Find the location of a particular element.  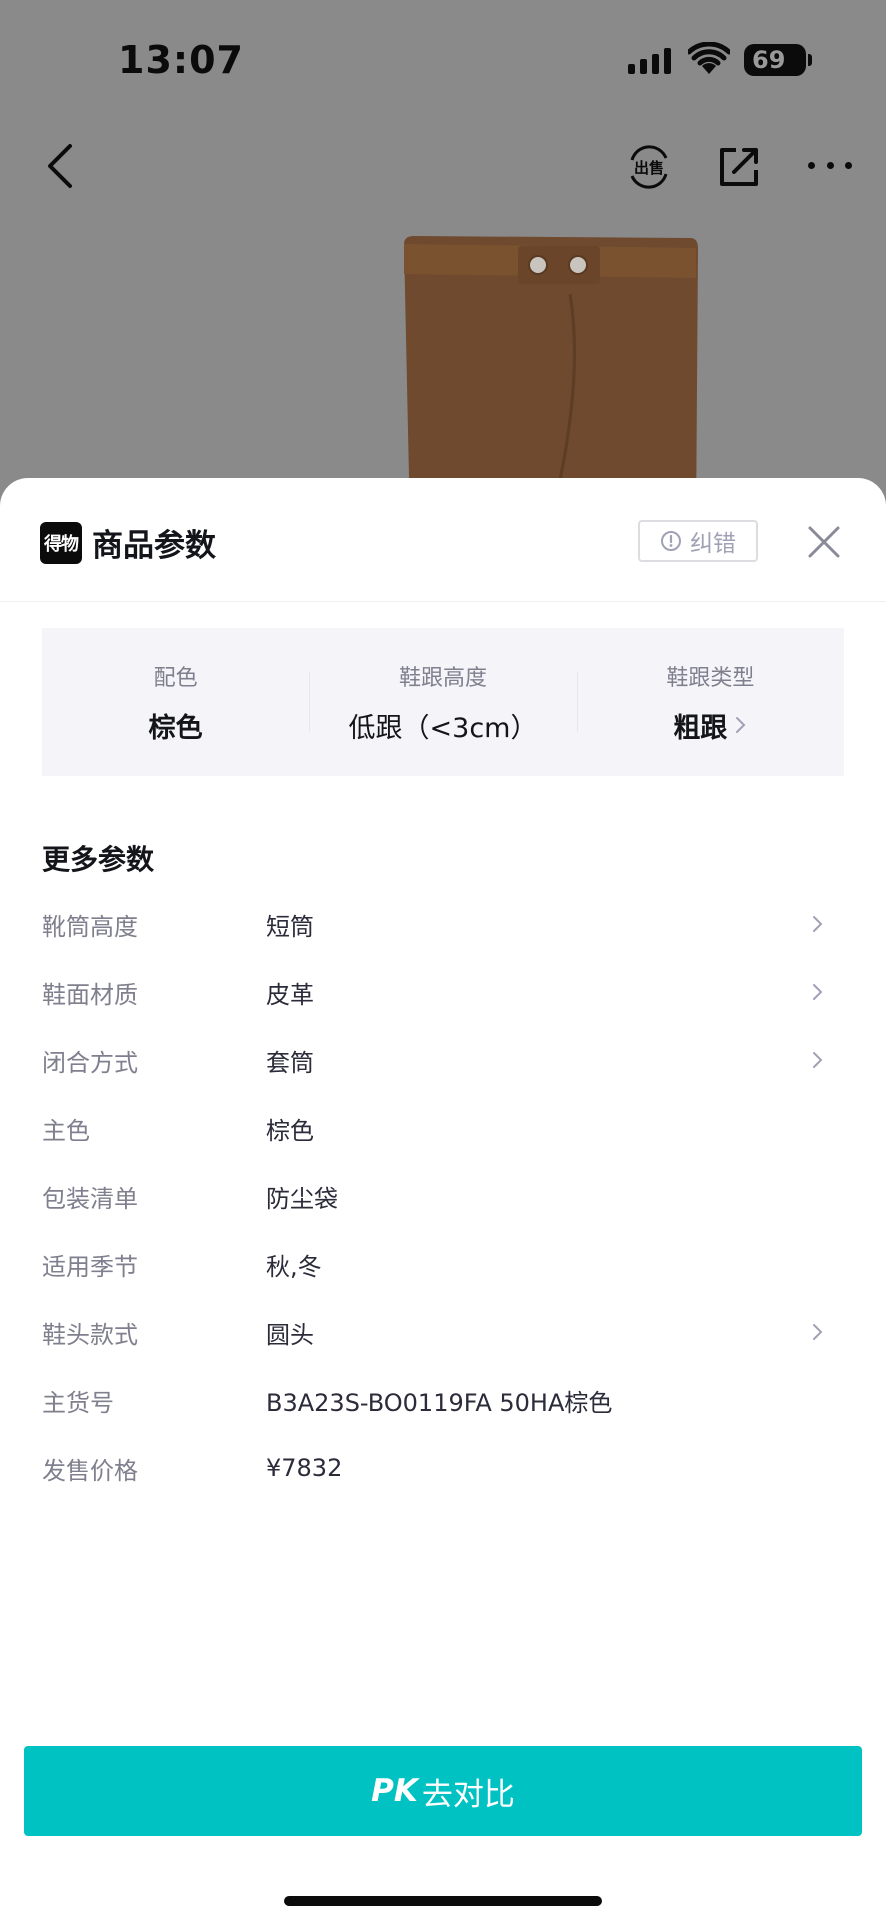

key-param-value-wrap: 粗跟 is located at coordinates (710, 725).